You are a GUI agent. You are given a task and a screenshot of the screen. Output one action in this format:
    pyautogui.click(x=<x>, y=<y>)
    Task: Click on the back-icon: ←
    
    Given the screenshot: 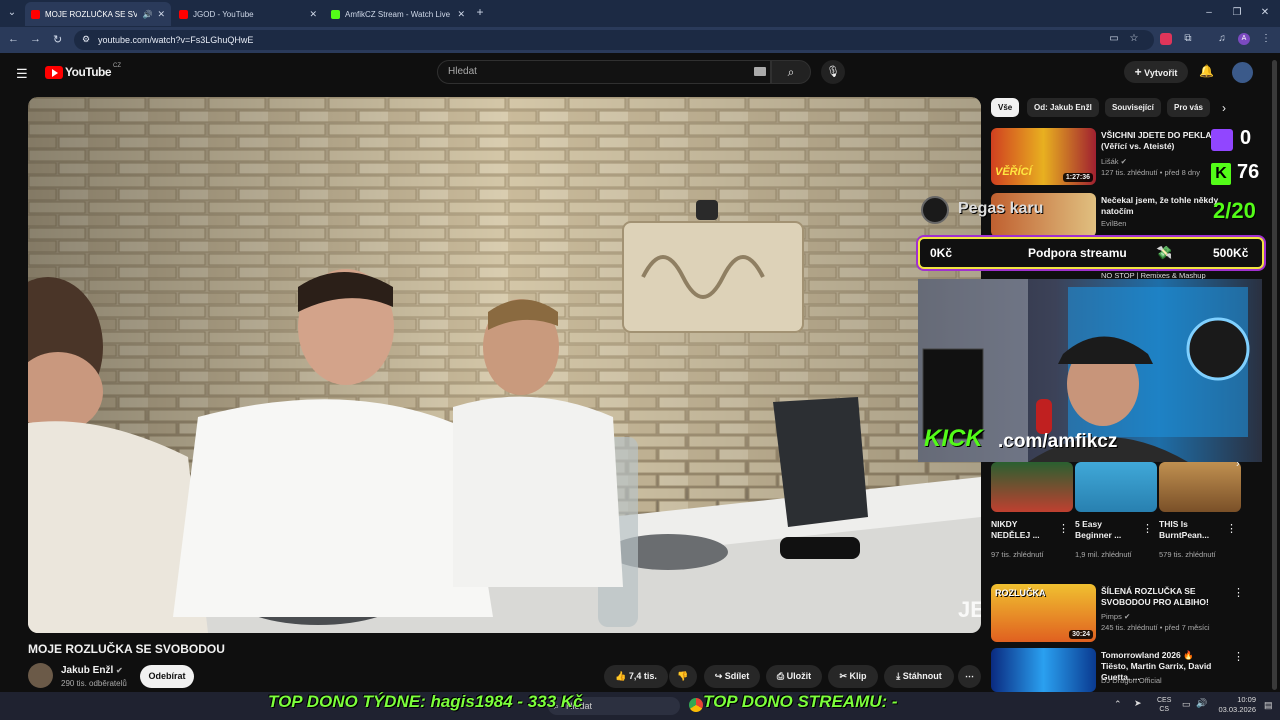 What is the action you would take?
    pyautogui.click(x=13, y=39)
    